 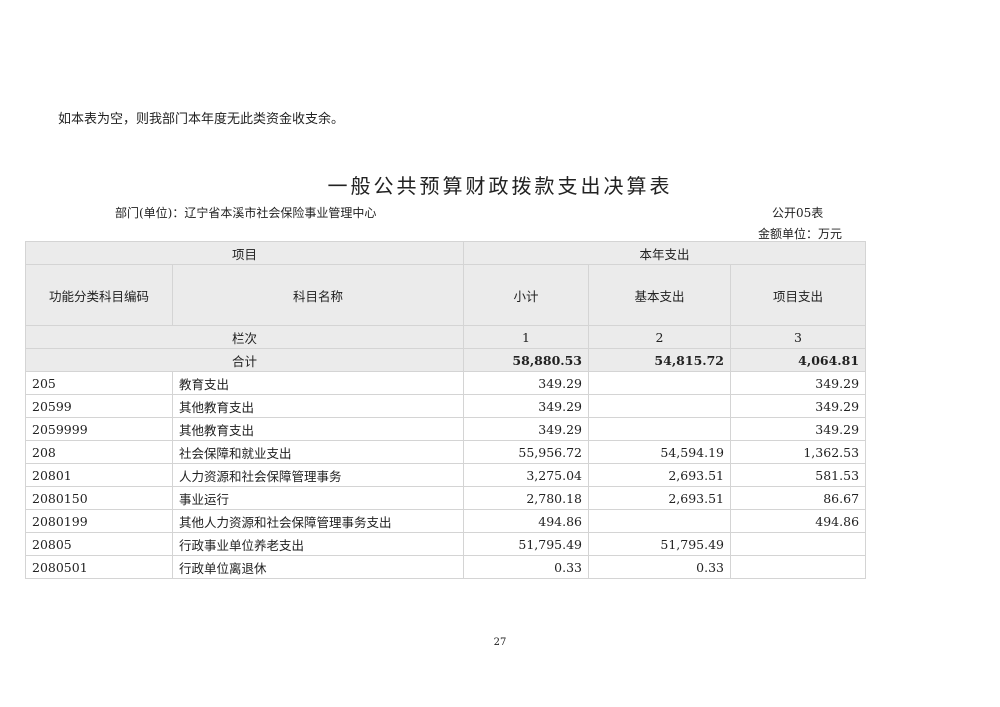 I want to click on row-name: 社会保障和就业支出, so click(x=318, y=452).